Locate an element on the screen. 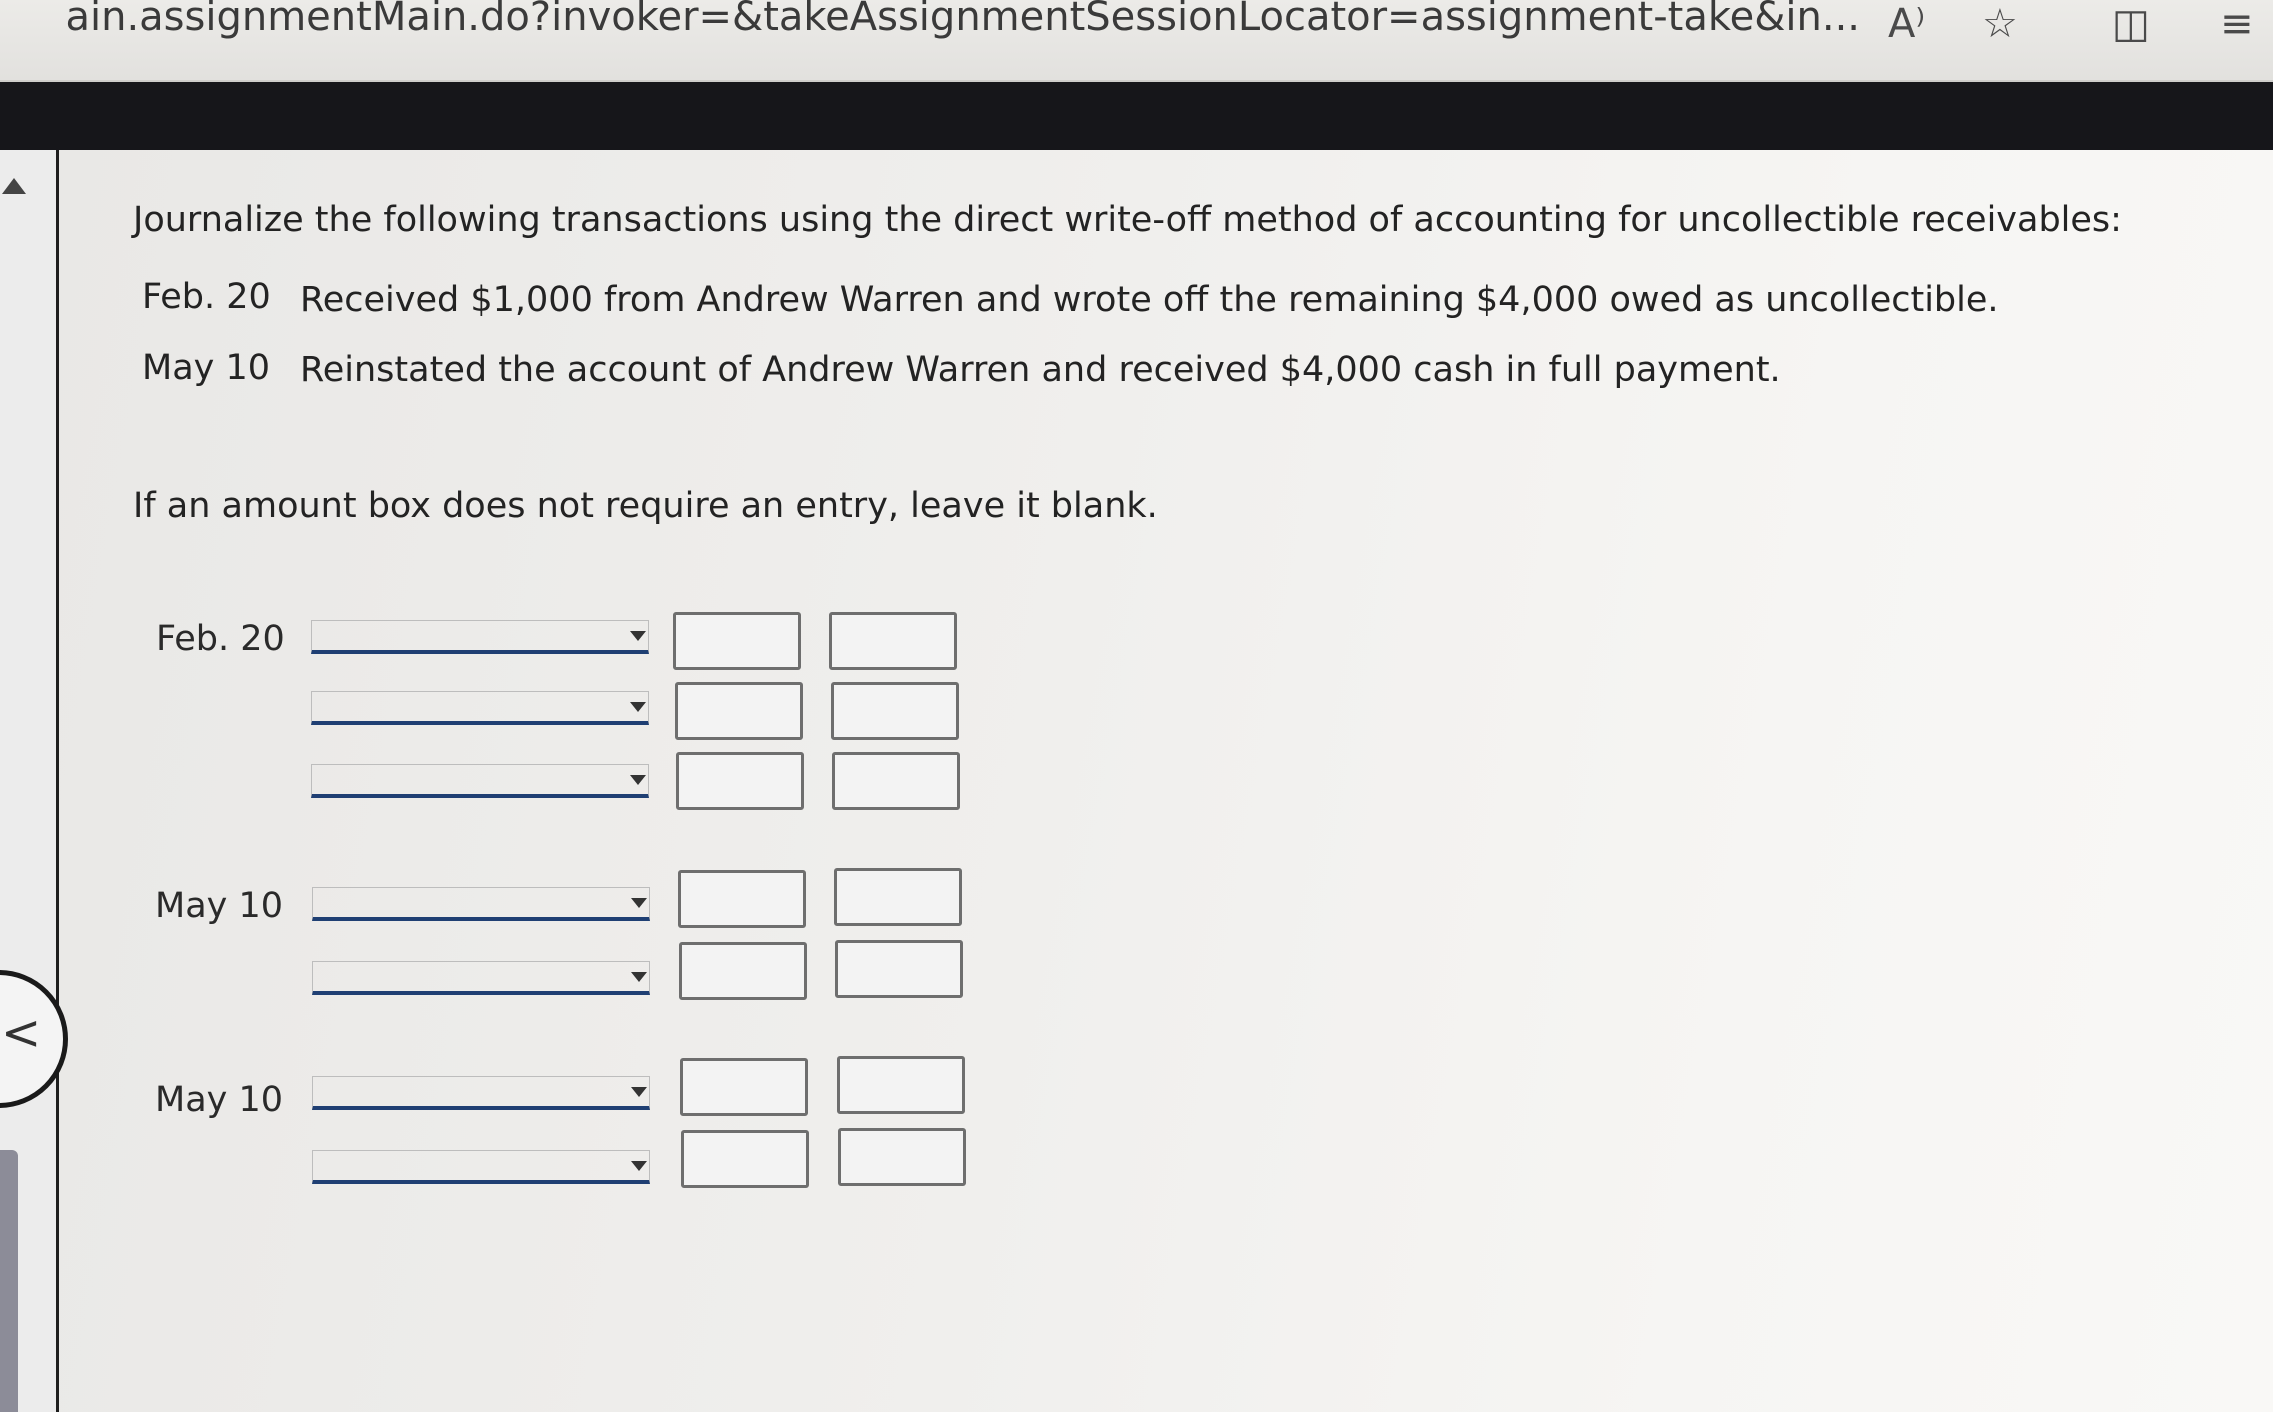  read-aloud-icon: A⁾ is located at coordinates (1906, 24).